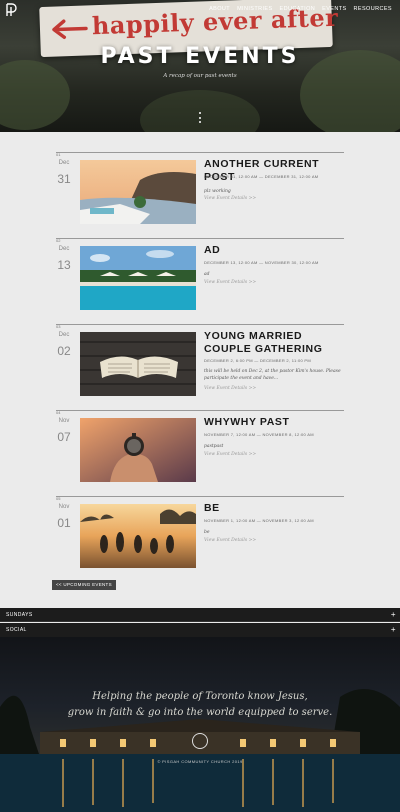  What do you see at coordinates (200, 741) in the screenshot?
I see `footer-logo-icon` at bounding box center [200, 741].